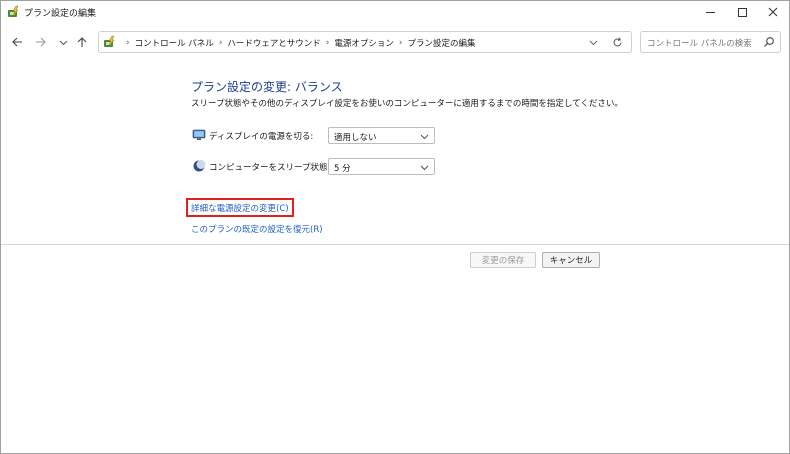 The height and width of the screenshot is (454, 790). I want to click on address-history-button, so click(593, 42).